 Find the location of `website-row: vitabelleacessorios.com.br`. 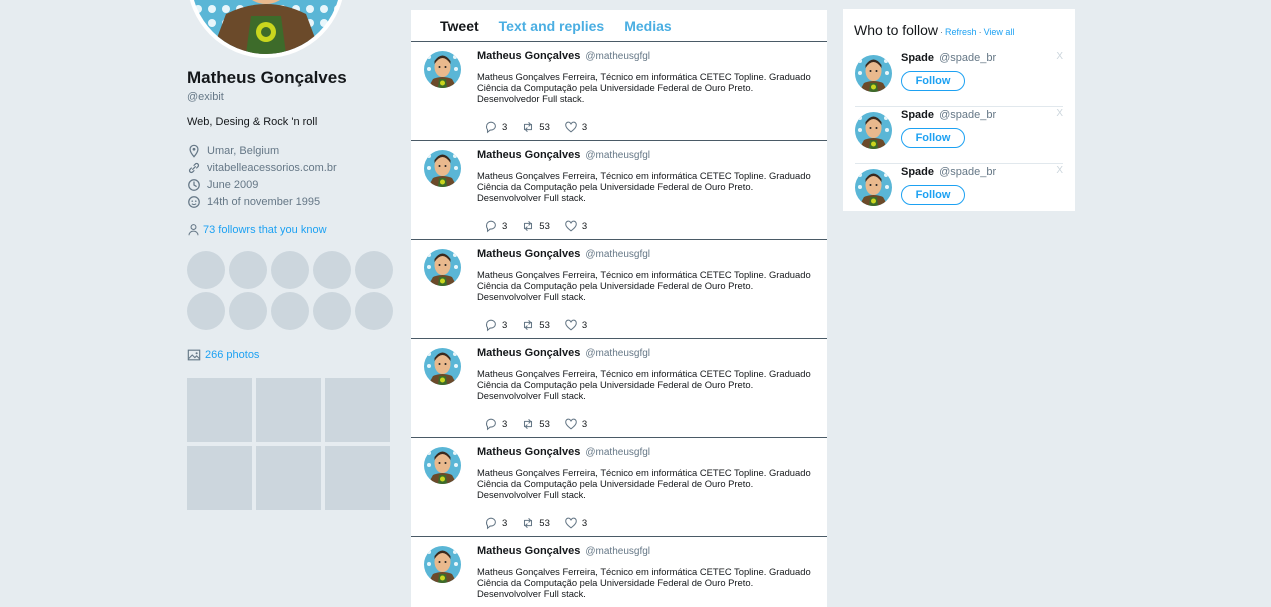

website-row: vitabelleacessorios.com.br is located at coordinates (262, 167).